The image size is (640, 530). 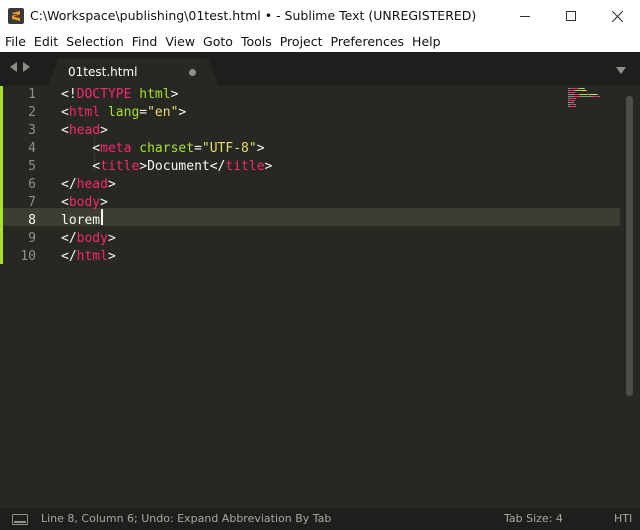 I want to click on code-token: lorem, so click(x=81, y=220).